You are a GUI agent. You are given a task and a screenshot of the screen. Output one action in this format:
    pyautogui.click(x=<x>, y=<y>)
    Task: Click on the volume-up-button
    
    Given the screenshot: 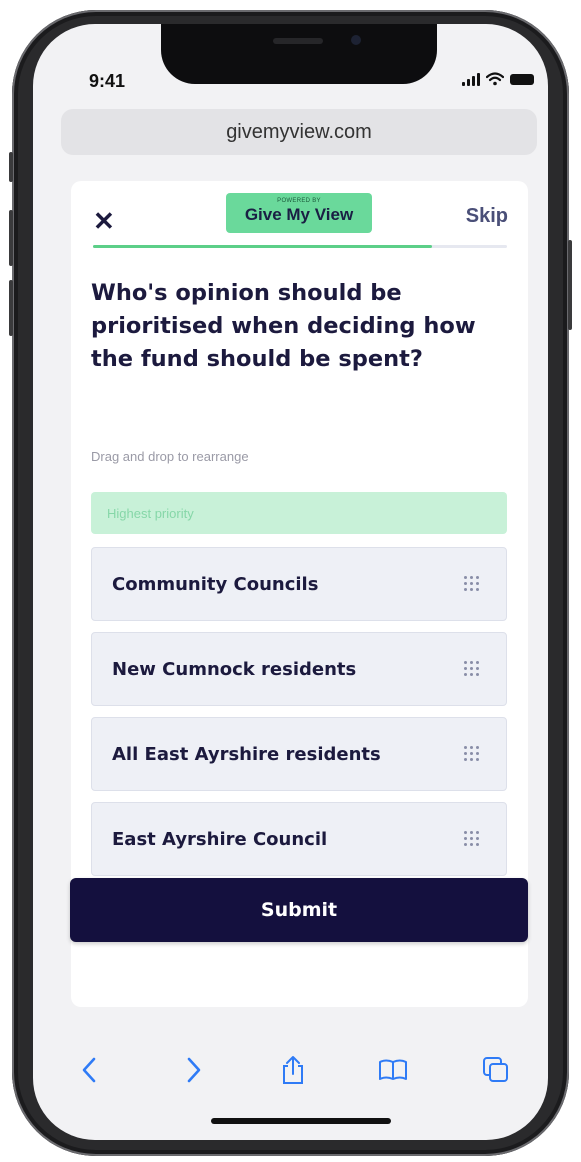 What is the action you would take?
    pyautogui.click(x=11, y=238)
    